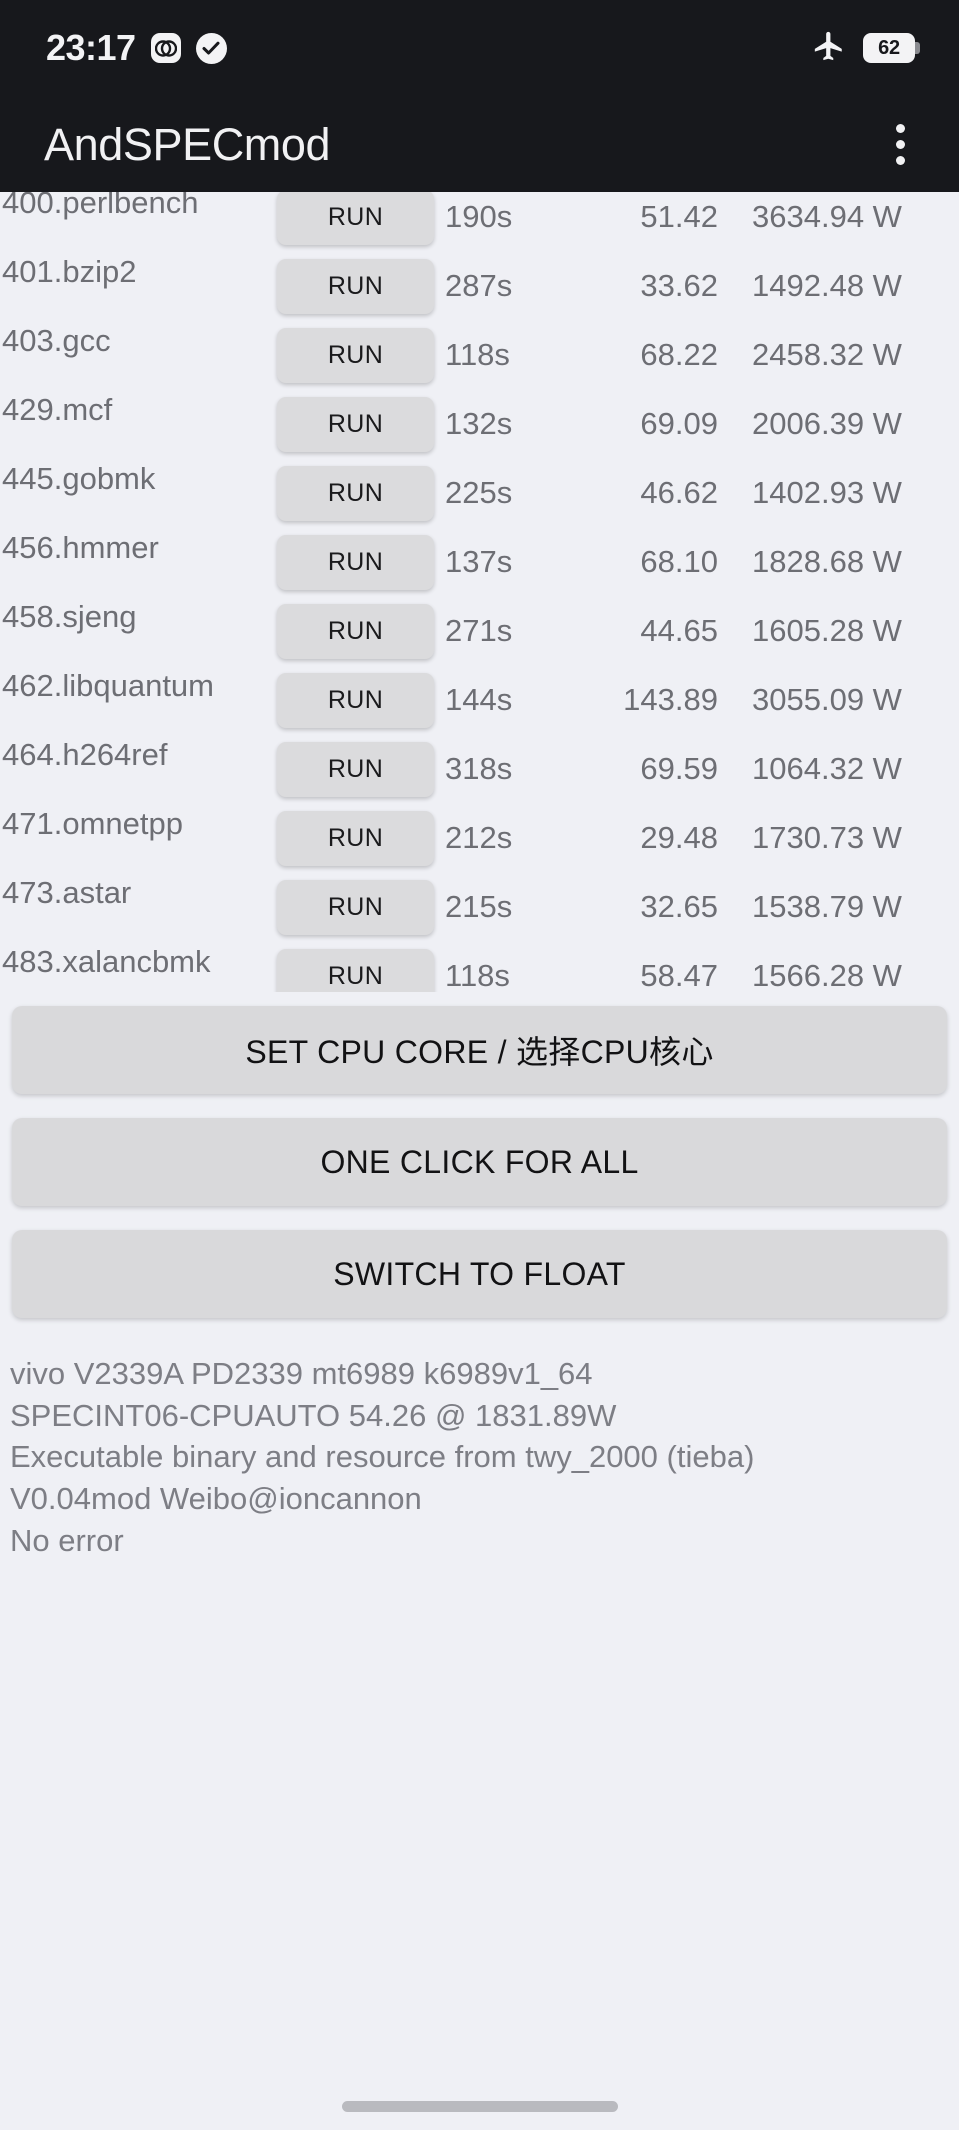  I want to click on info-line: No error, so click(67, 1540).